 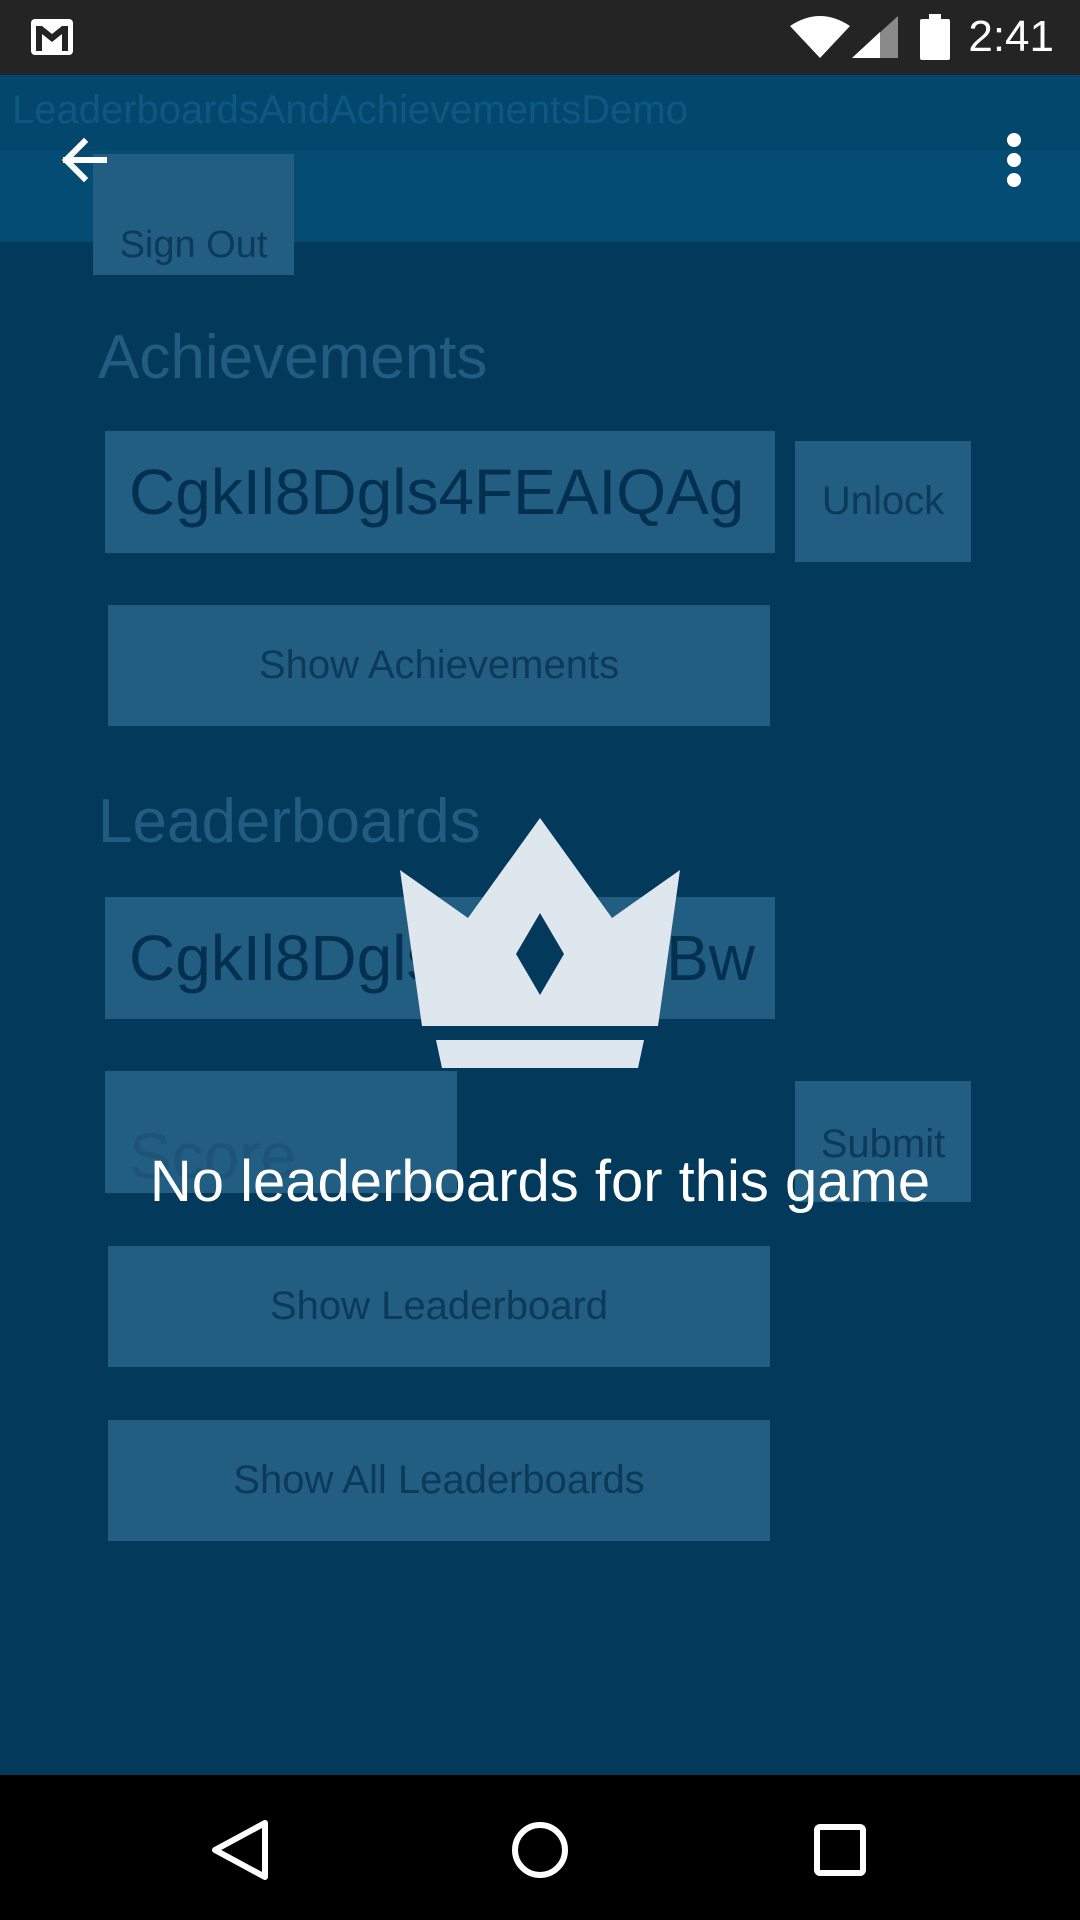 I want to click on show-achievements-button: Show Achievements, so click(x=439, y=665).